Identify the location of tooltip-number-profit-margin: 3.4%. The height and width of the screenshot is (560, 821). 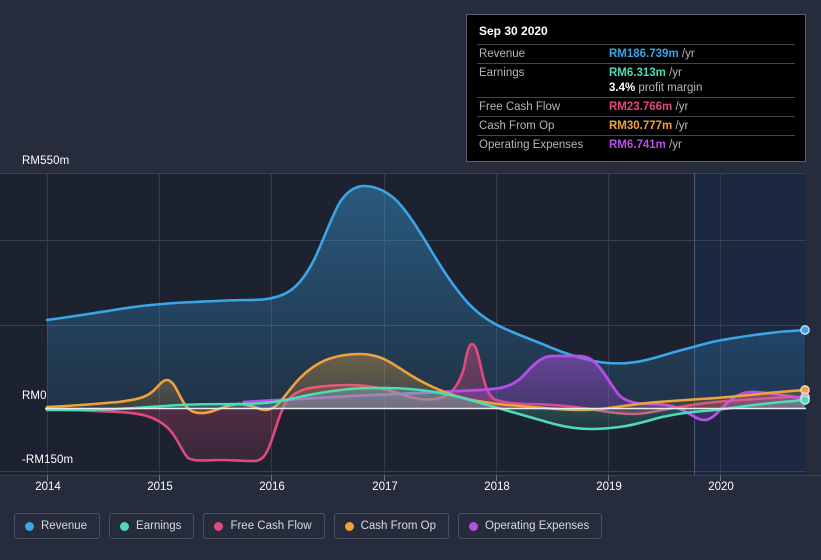
(622, 88).